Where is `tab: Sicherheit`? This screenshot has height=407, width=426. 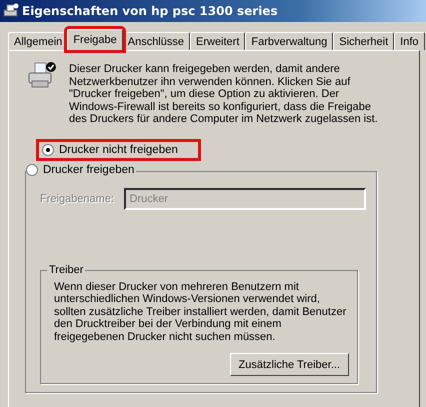
tab: Sicherheit is located at coordinates (363, 41).